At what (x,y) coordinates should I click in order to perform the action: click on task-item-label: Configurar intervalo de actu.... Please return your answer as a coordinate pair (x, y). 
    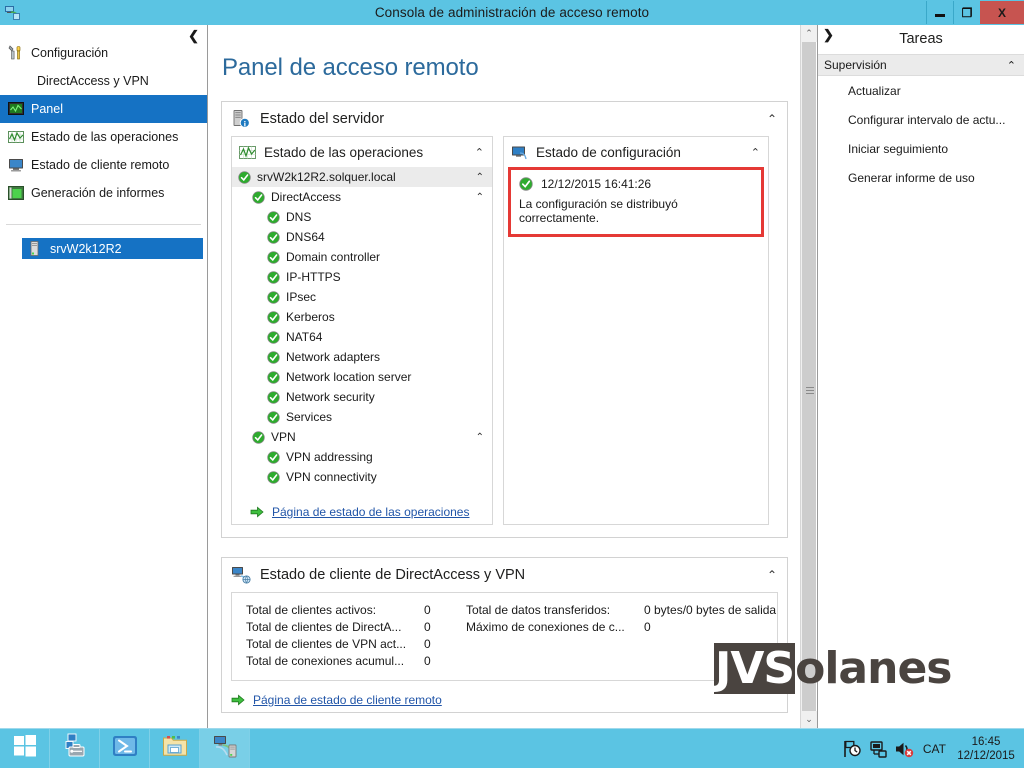
    Looking at the image, I should click on (927, 119).